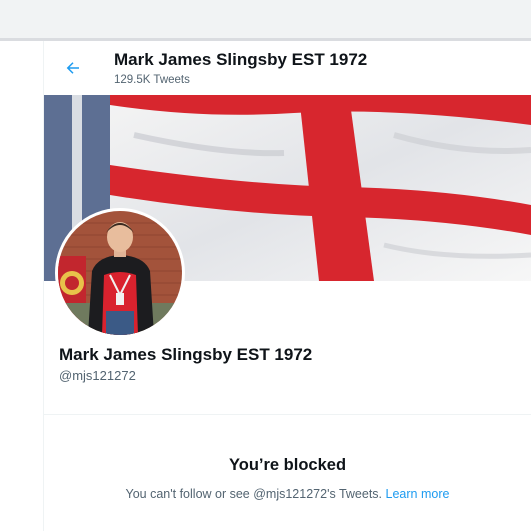 The height and width of the screenshot is (531, 531). I want to click on header-title: Mark James Slingsby EST 1972, so click(241, 59).